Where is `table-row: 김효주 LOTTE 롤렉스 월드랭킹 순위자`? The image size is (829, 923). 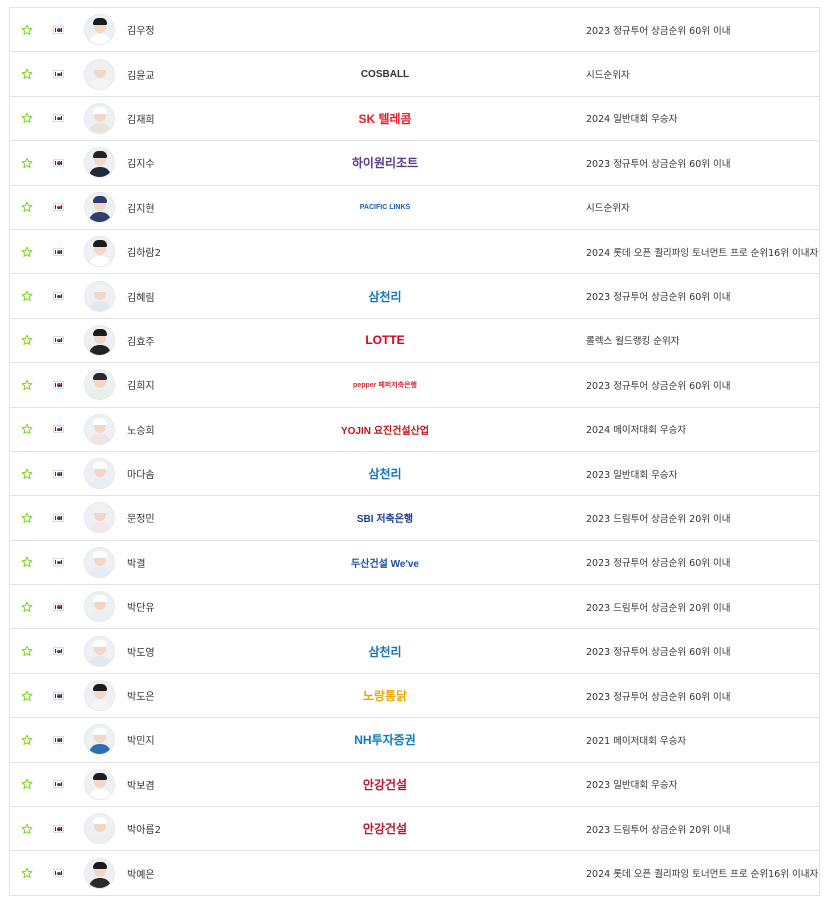
table-row: 김효주 LOTTE 롤렉스 월드랭킹 순위자 is located at coordinates (414, 341).